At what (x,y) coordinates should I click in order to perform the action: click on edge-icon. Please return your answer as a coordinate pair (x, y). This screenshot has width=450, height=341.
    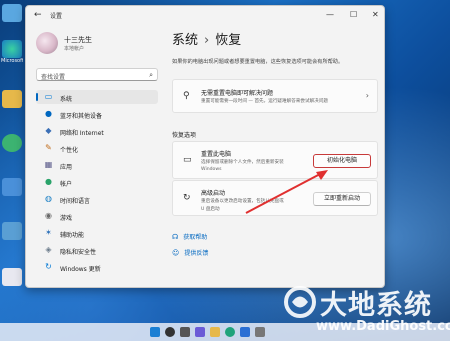
    Looking at the image, I should click on (230, 332).